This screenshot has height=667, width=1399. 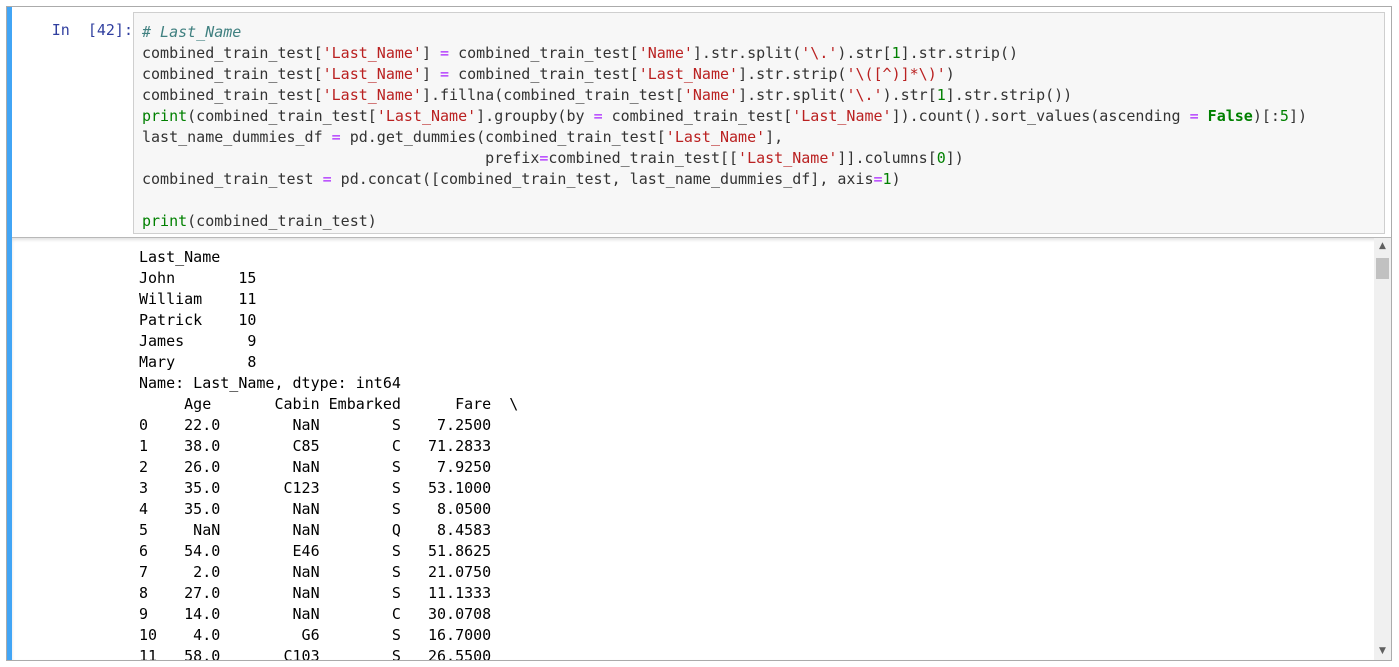 I want to click on output-line: 8 27.0 NaN S 11.1333, so click(x=315, y=593).